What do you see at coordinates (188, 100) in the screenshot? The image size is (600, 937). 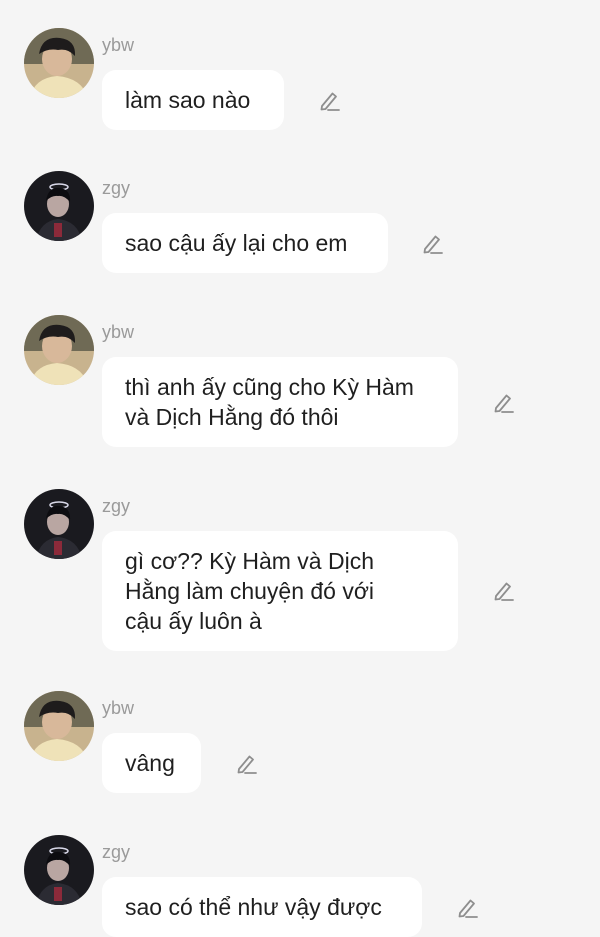 I see `message-text: làm sao nào` at bounding box center [188, 100].